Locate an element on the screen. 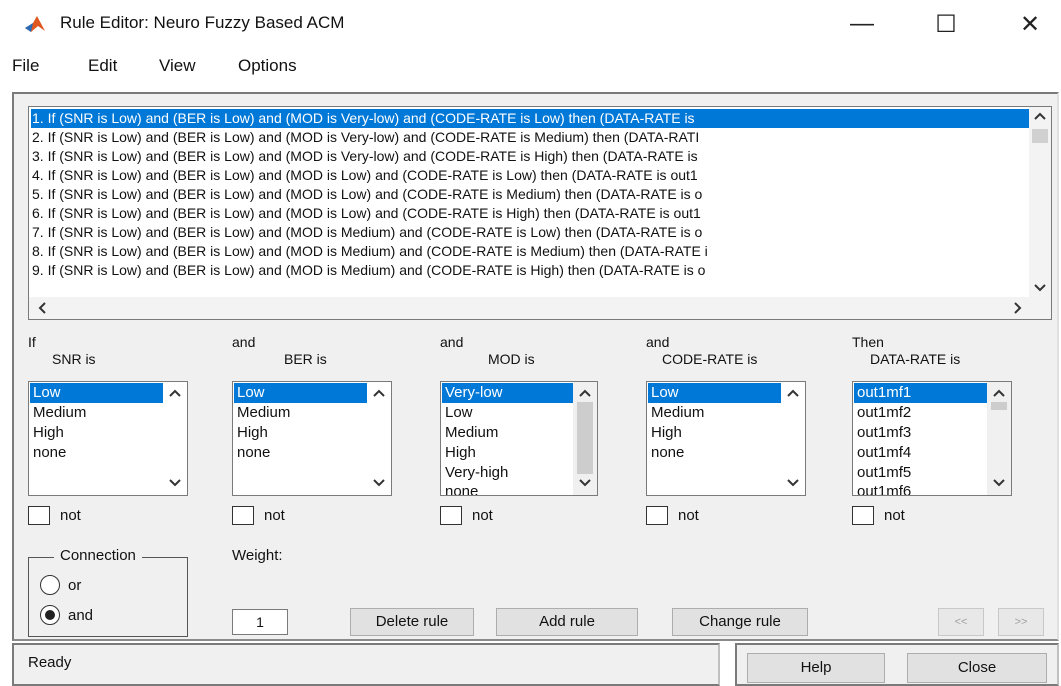 Image resolution: width=1061 pixels, height=686 pixels. previous-button: << is located at coordinates (961, 622).